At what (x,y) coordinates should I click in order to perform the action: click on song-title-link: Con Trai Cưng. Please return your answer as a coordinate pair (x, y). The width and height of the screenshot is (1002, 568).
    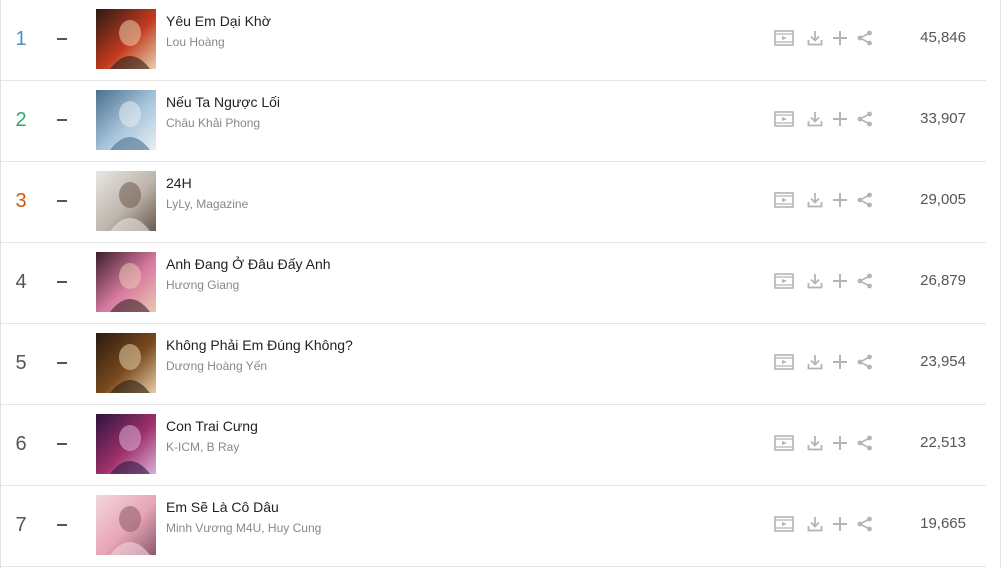
    Looking at the image, I should click on (212, 426).